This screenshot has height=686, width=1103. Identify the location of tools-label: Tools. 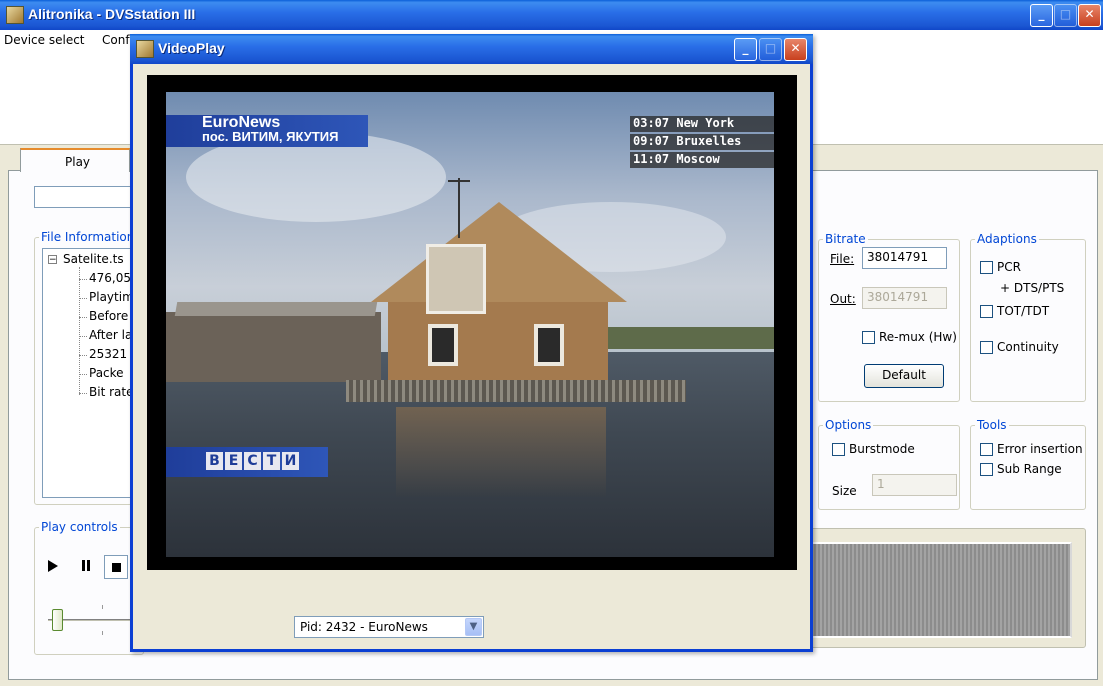
(992, 425).